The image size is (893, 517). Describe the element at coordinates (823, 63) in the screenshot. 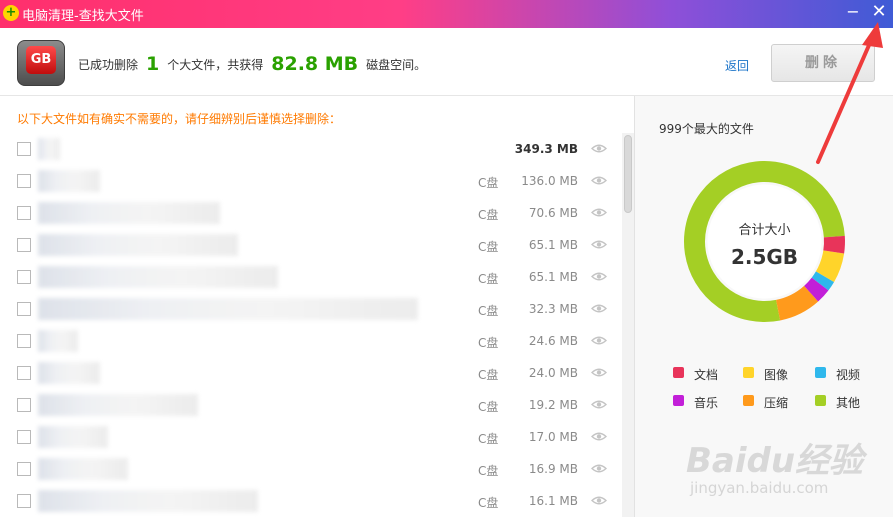

I see `delete-button: 删除` at that location.